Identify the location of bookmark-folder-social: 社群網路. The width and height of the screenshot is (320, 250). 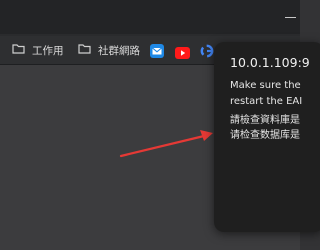
(109, 50).